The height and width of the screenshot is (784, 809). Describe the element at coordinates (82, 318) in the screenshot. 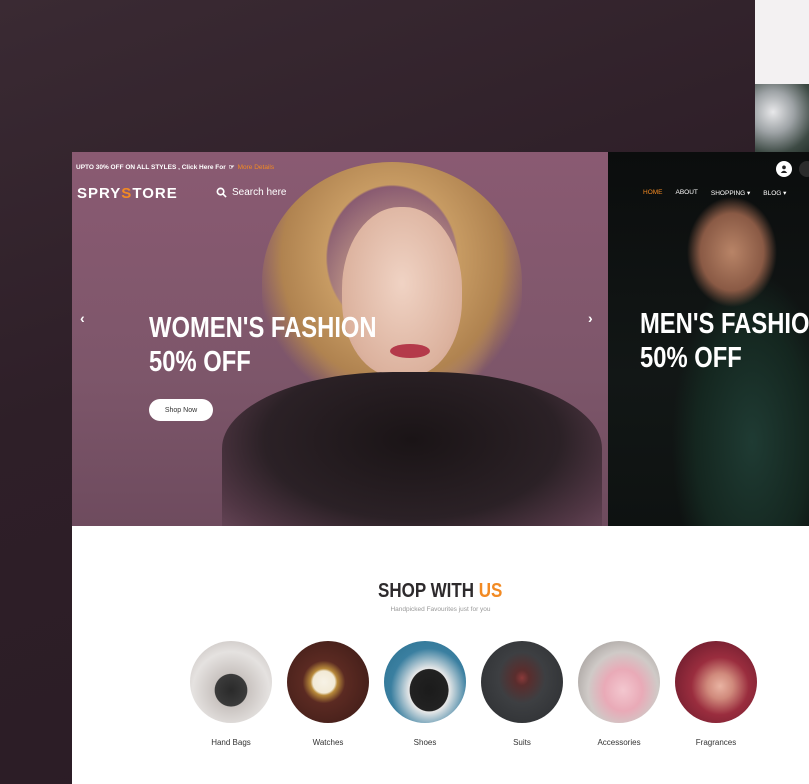

I see `chevron-left-icon: ‹` at that location.